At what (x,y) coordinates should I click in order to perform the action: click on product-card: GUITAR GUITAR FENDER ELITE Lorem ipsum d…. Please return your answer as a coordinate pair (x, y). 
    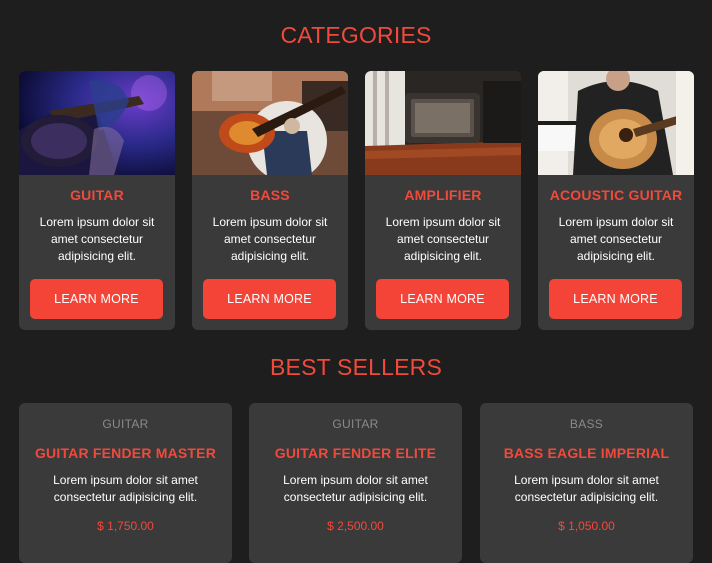
    Looking at the image, I should click on (355, 483).